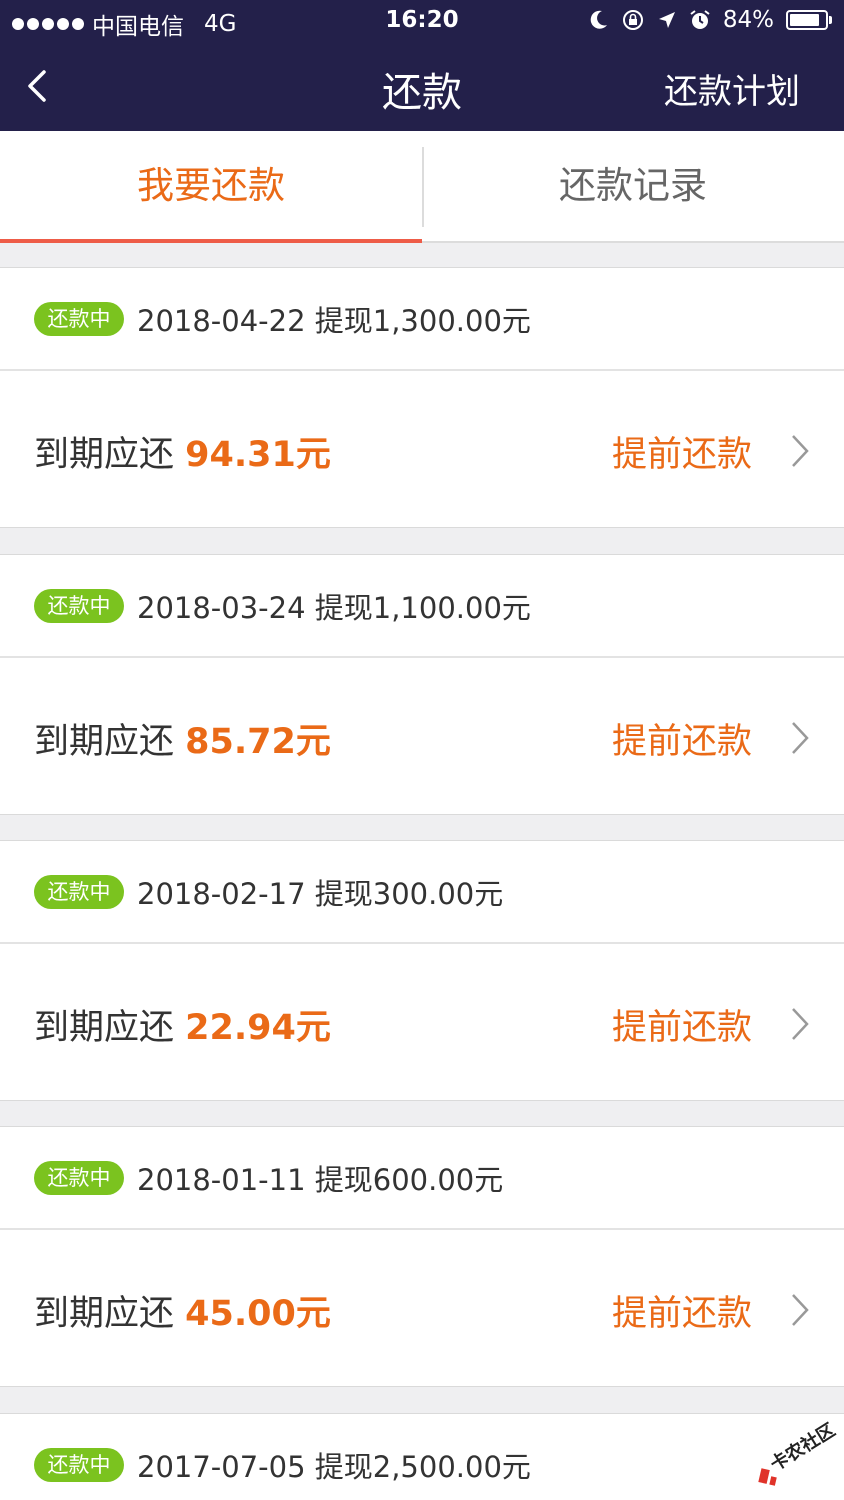 Image resolution: width=844 pixels, height=1500 pixels. Describe the element at coordinates (182, 1024) in the screenshot. I see `due-info: 到期应还 22.94元` at that location.